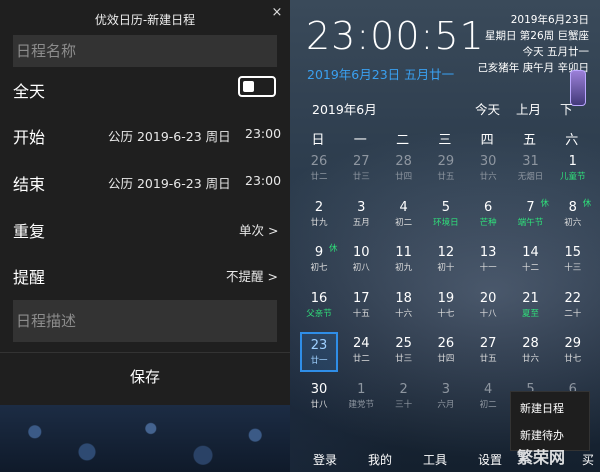 The width and height of the screenshot is (600, 472). Describe the element at coordinates (531, 170) in the screenshot. I see `calendar-day: 31 无烟日` at that location.